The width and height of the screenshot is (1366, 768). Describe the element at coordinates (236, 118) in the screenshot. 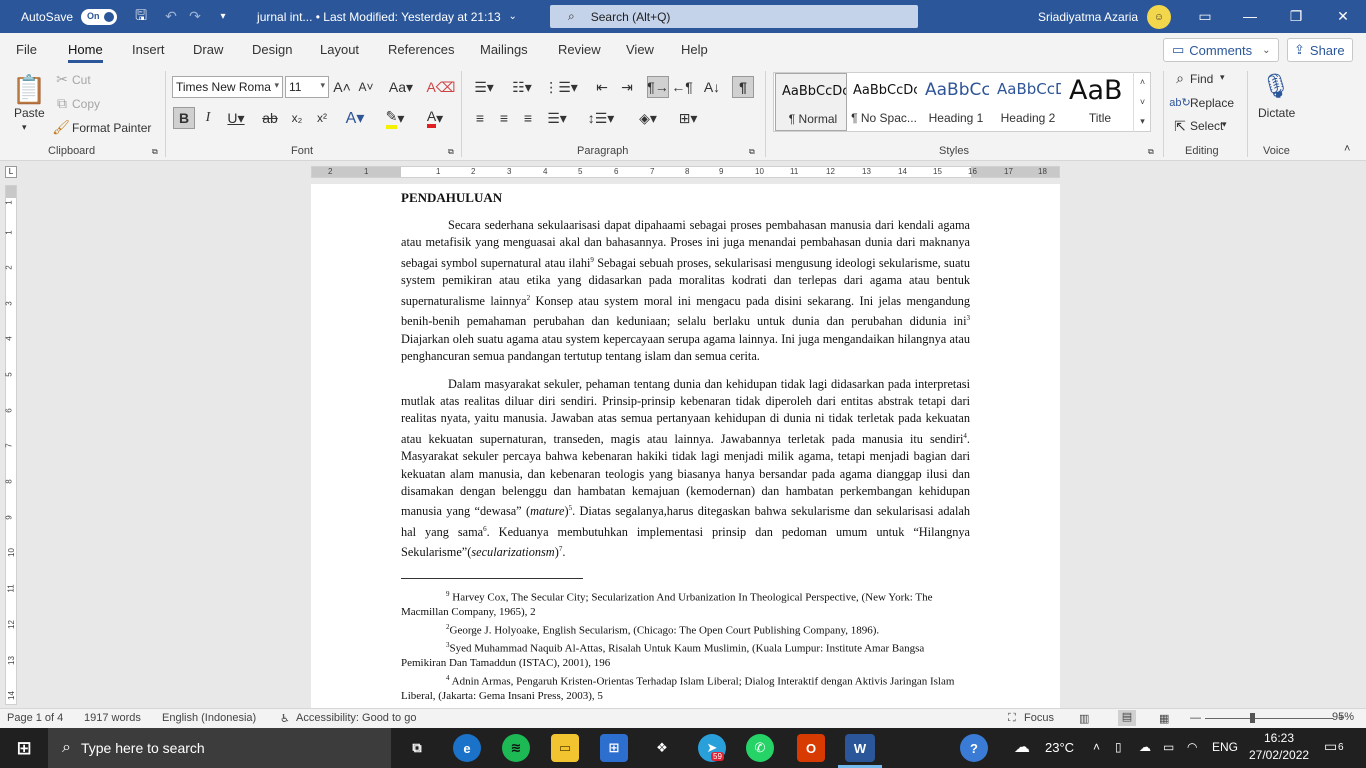

I see `underline-button: U▾` at that location.